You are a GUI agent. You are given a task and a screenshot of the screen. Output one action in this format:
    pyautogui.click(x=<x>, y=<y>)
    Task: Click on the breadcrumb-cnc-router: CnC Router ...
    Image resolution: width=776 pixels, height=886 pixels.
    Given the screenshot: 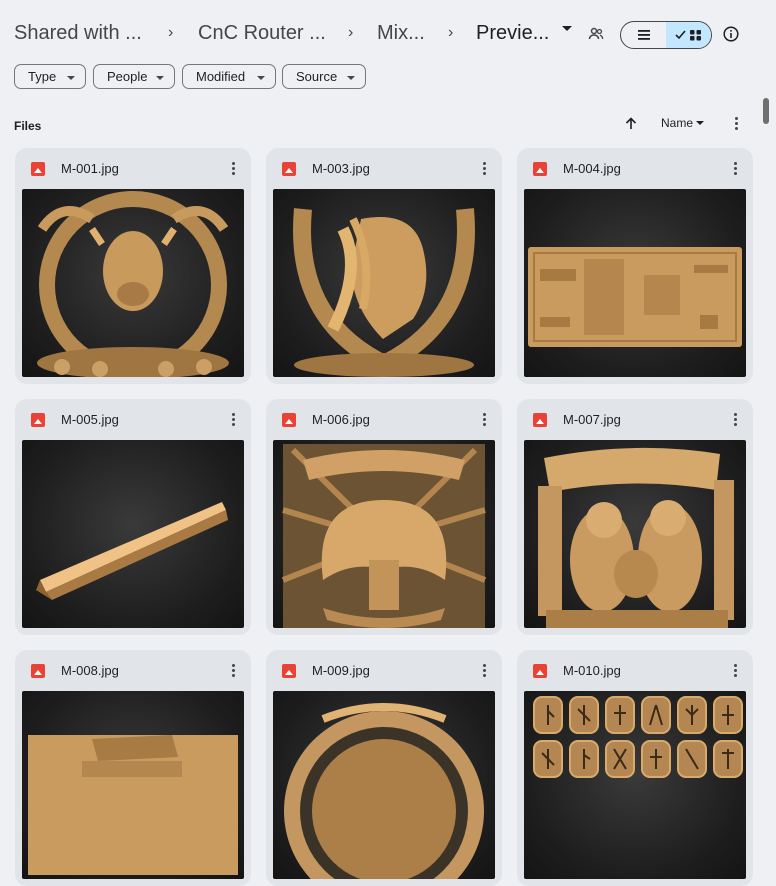 What is the action you would take?
    pyautogui.click(x=262, y=33)
    